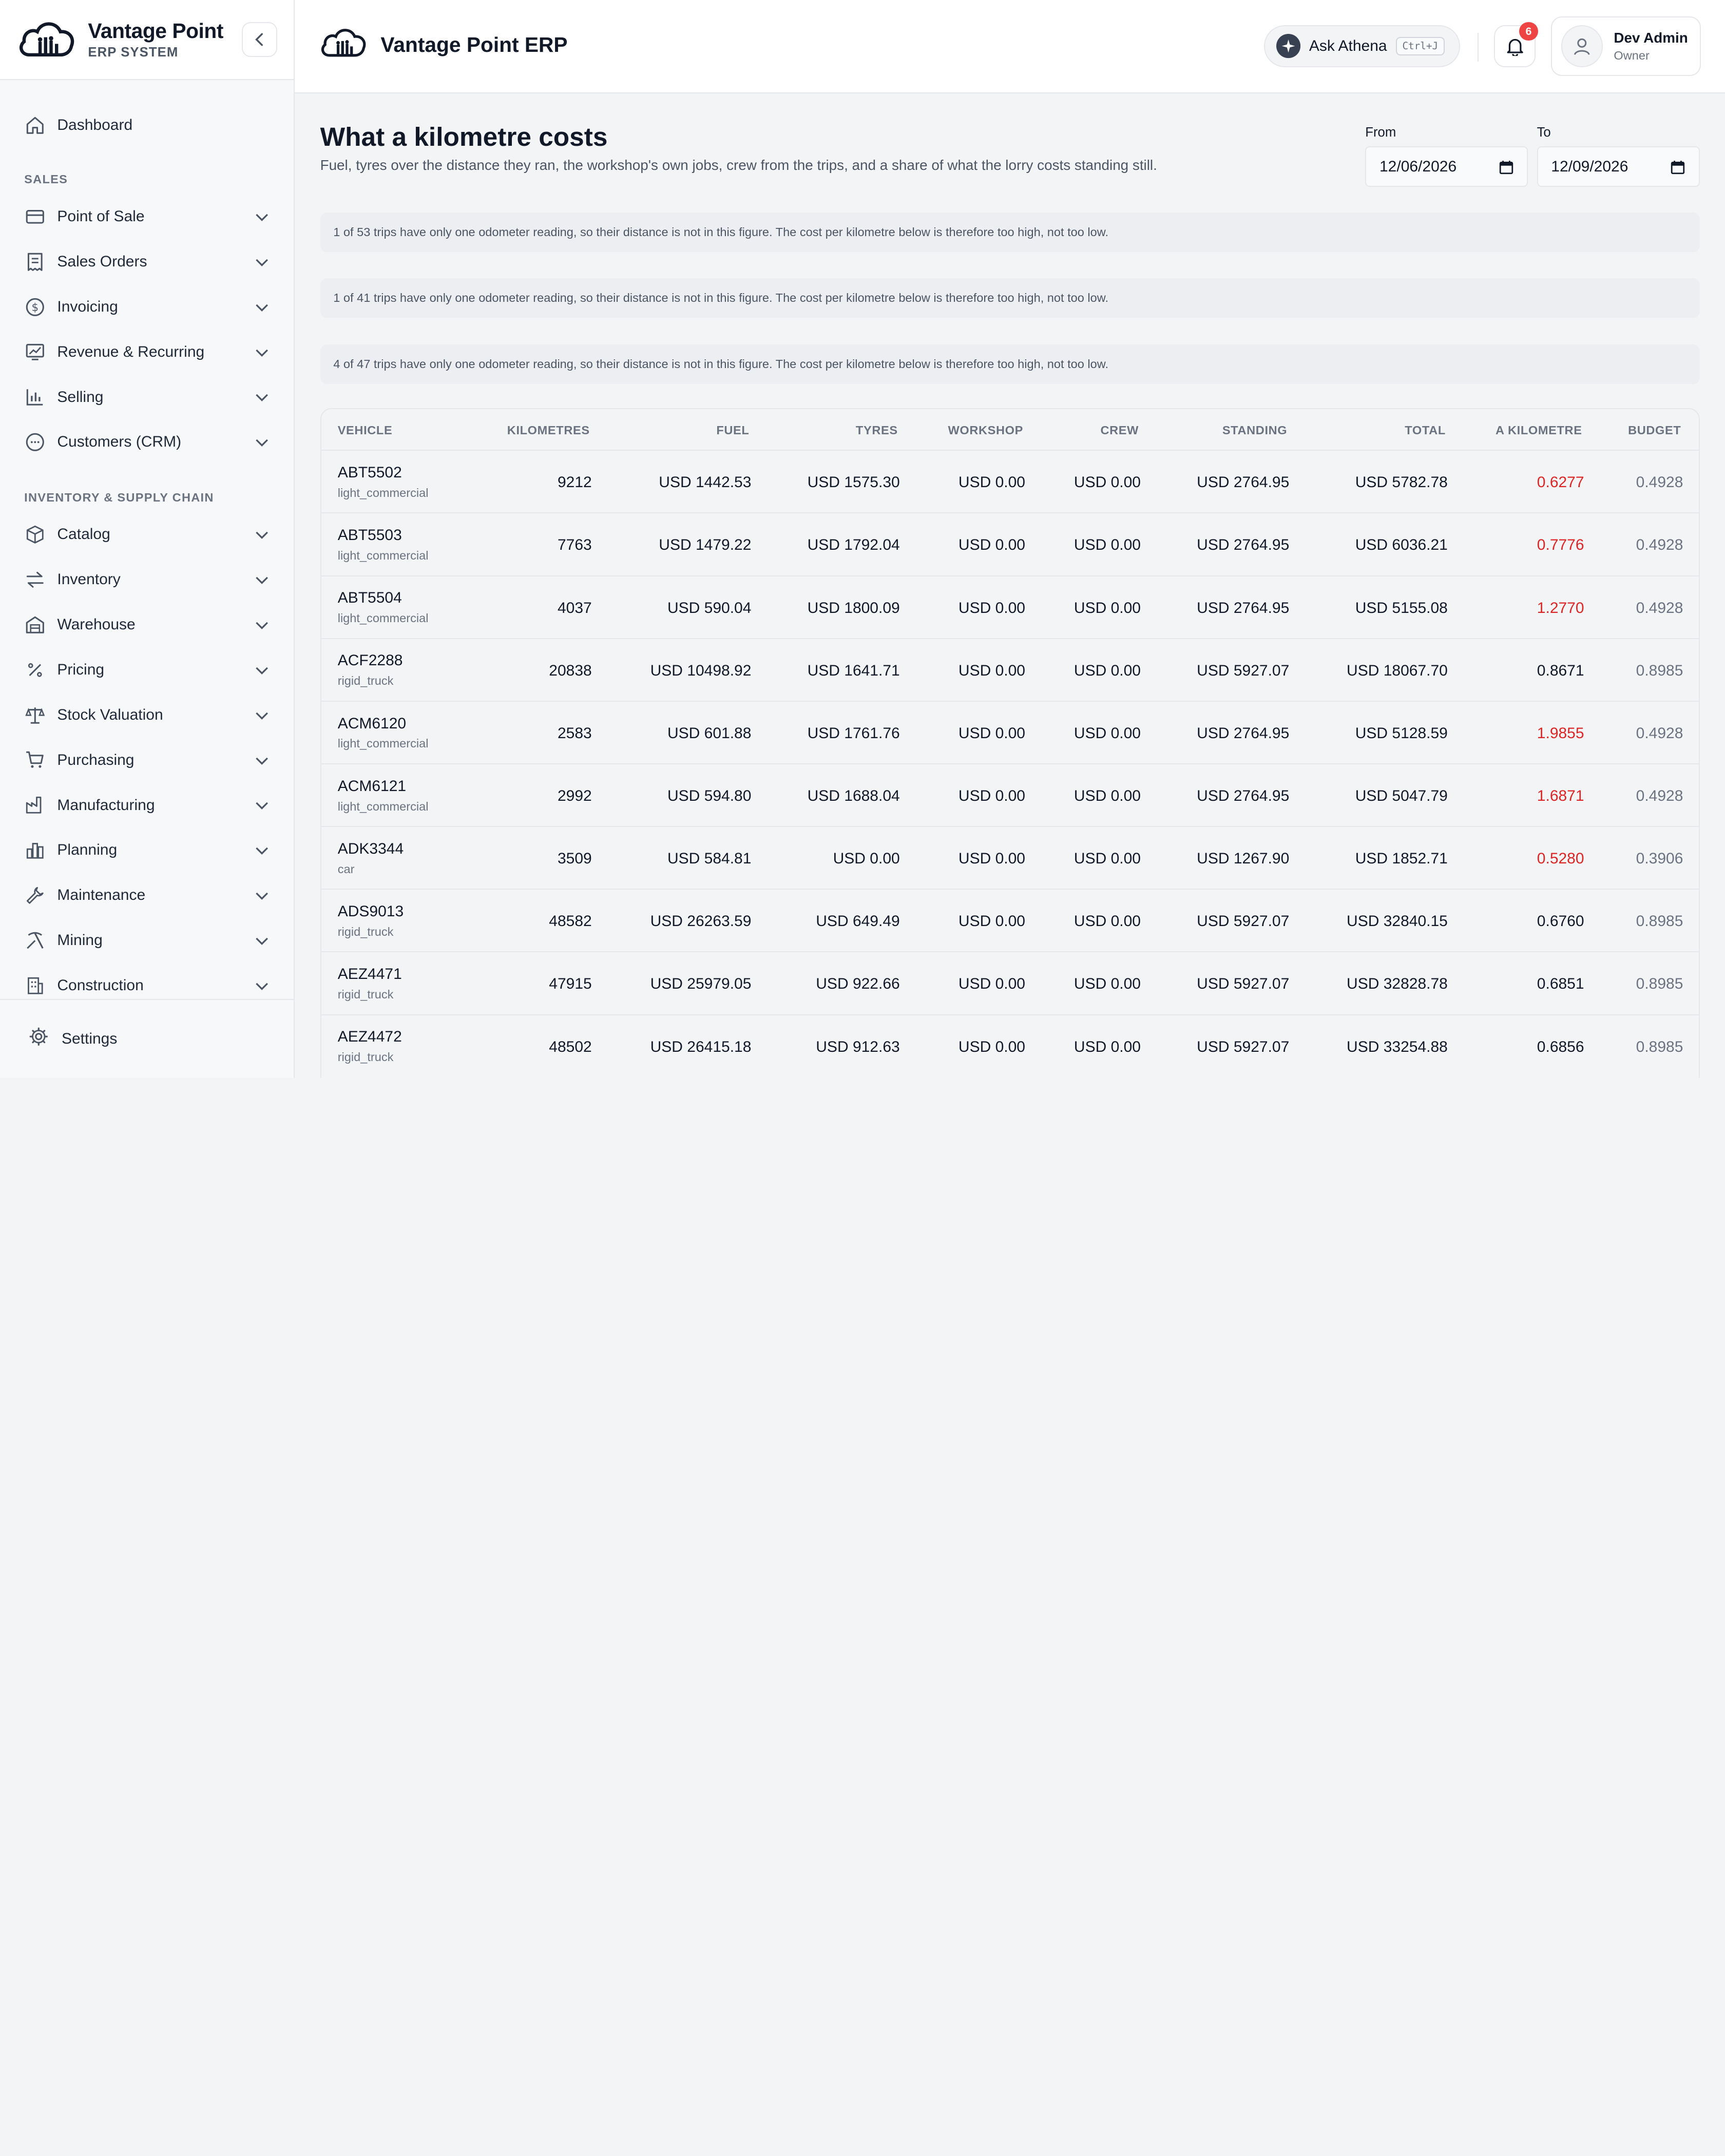  I want to click on sidebar-item-label: Settings, so click(89, 1038).